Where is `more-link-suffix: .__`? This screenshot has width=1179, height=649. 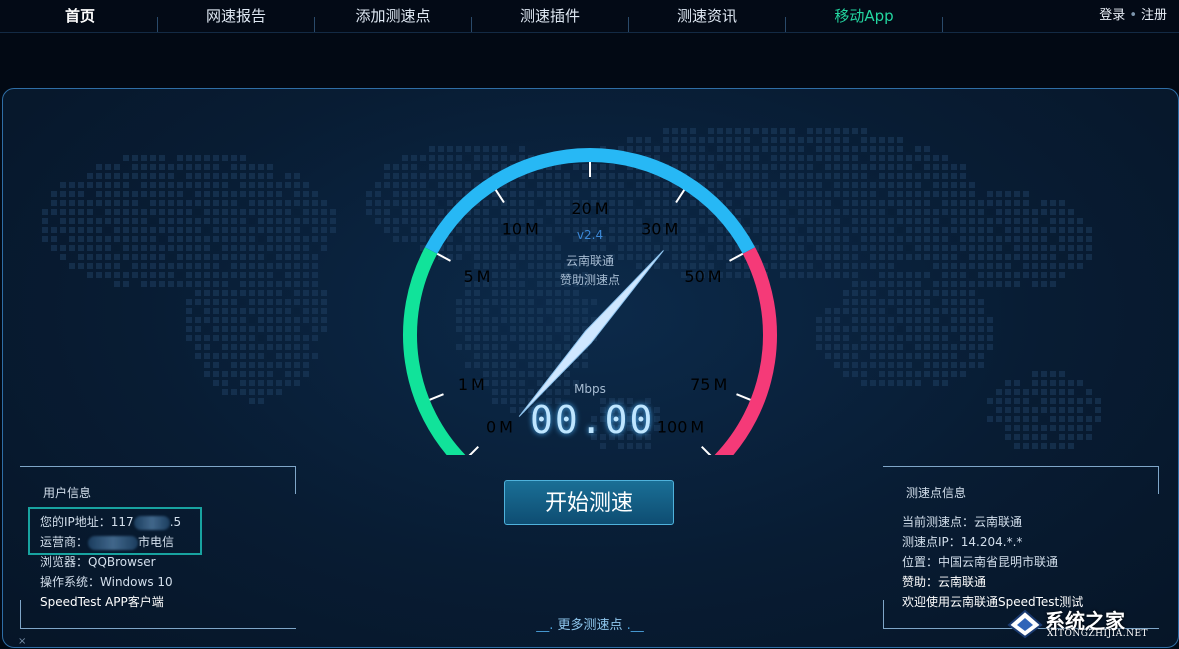
more-link-suffix: .__ is located at coordinates (635, 625).